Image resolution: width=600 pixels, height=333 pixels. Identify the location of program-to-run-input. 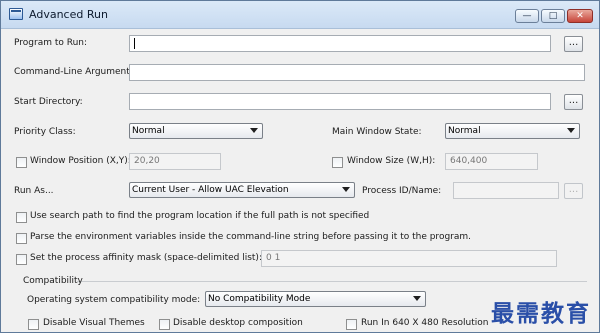
(340, 43).